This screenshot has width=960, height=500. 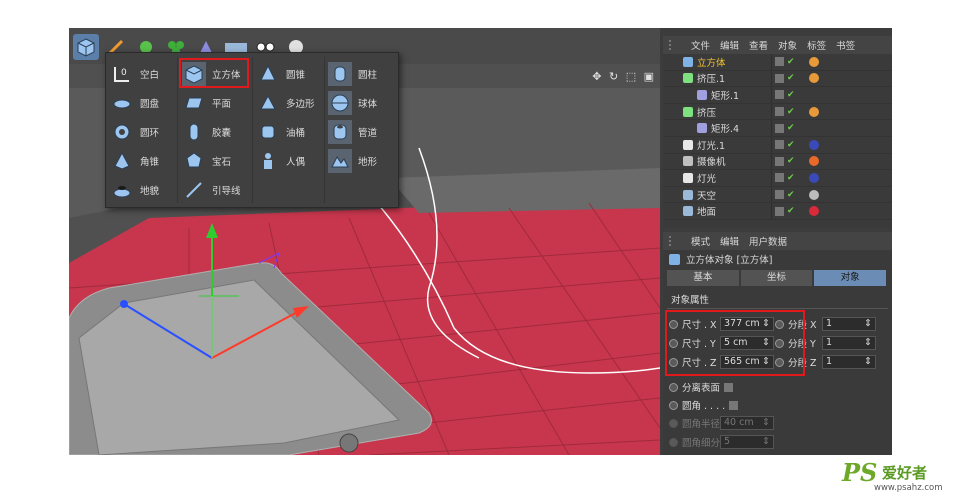 What do you see at coordinates (845, 45) in the screenshot?
I see `menu-bookmarks: 书签` at bounding box center [845, 45].